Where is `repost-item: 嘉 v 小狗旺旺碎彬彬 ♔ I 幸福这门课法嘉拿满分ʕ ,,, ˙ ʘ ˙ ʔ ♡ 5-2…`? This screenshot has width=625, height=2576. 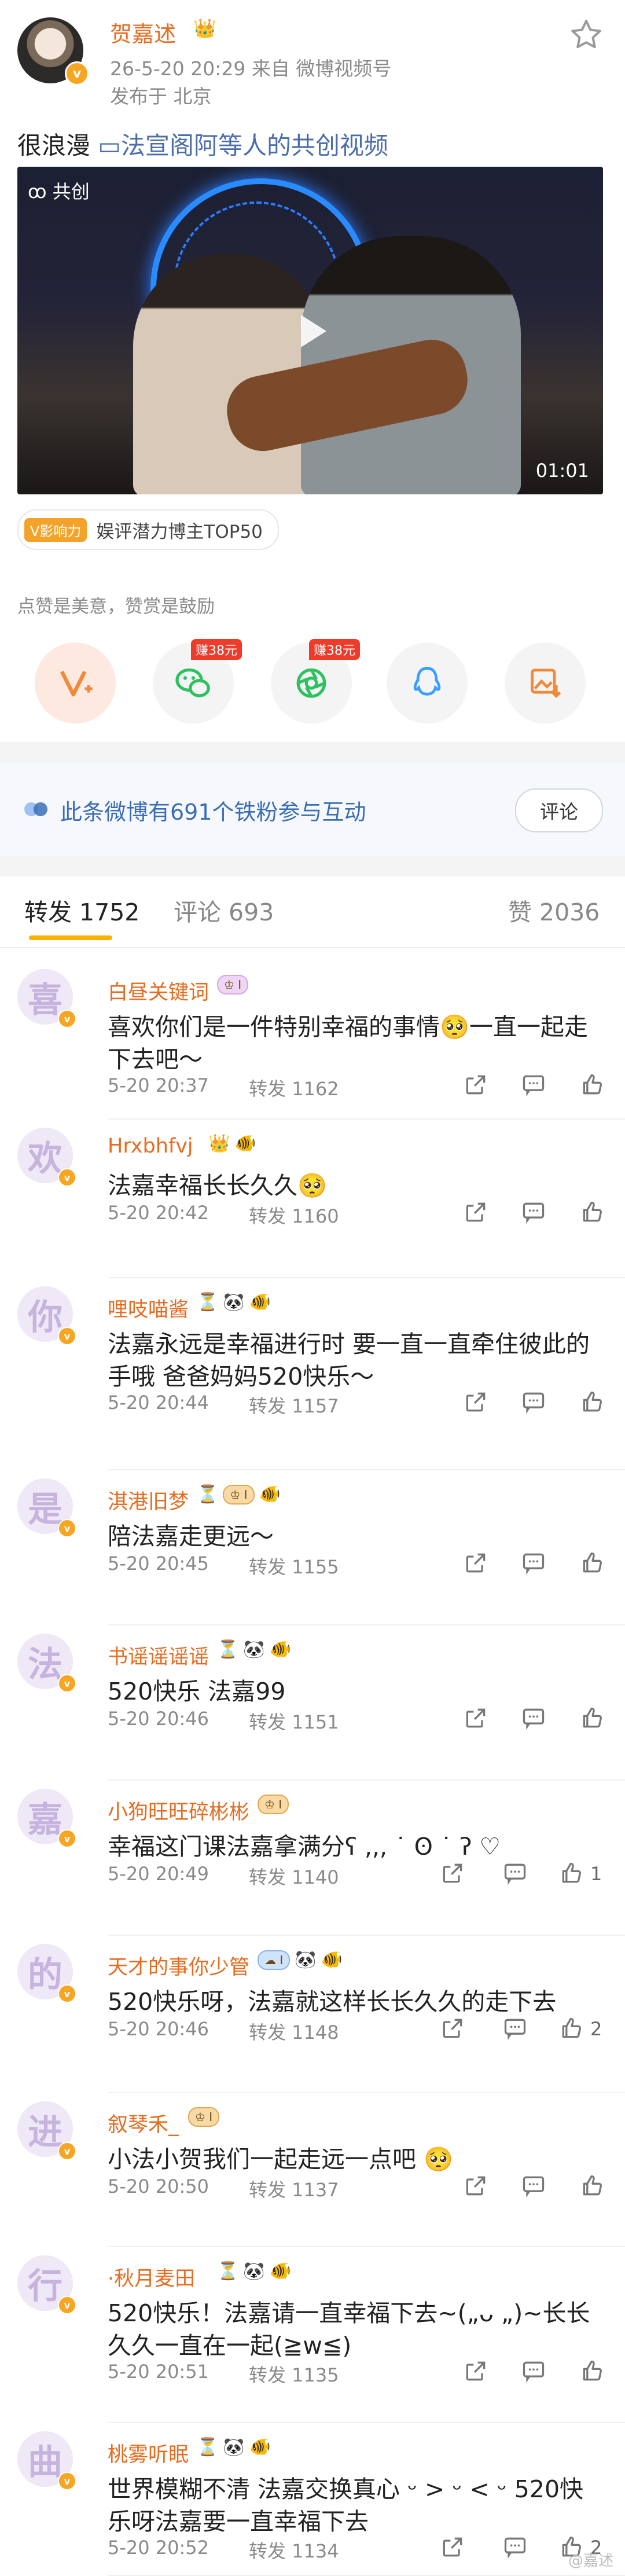 repost-item: 嘉 v 小狗旺旺碎彬彬 ♔ I 幸福这门课法嘉拿满分ʕ ,,, ˙ ʘ ˙ ʔ ♡ 5-2… is located at coordinates (312, 1858).